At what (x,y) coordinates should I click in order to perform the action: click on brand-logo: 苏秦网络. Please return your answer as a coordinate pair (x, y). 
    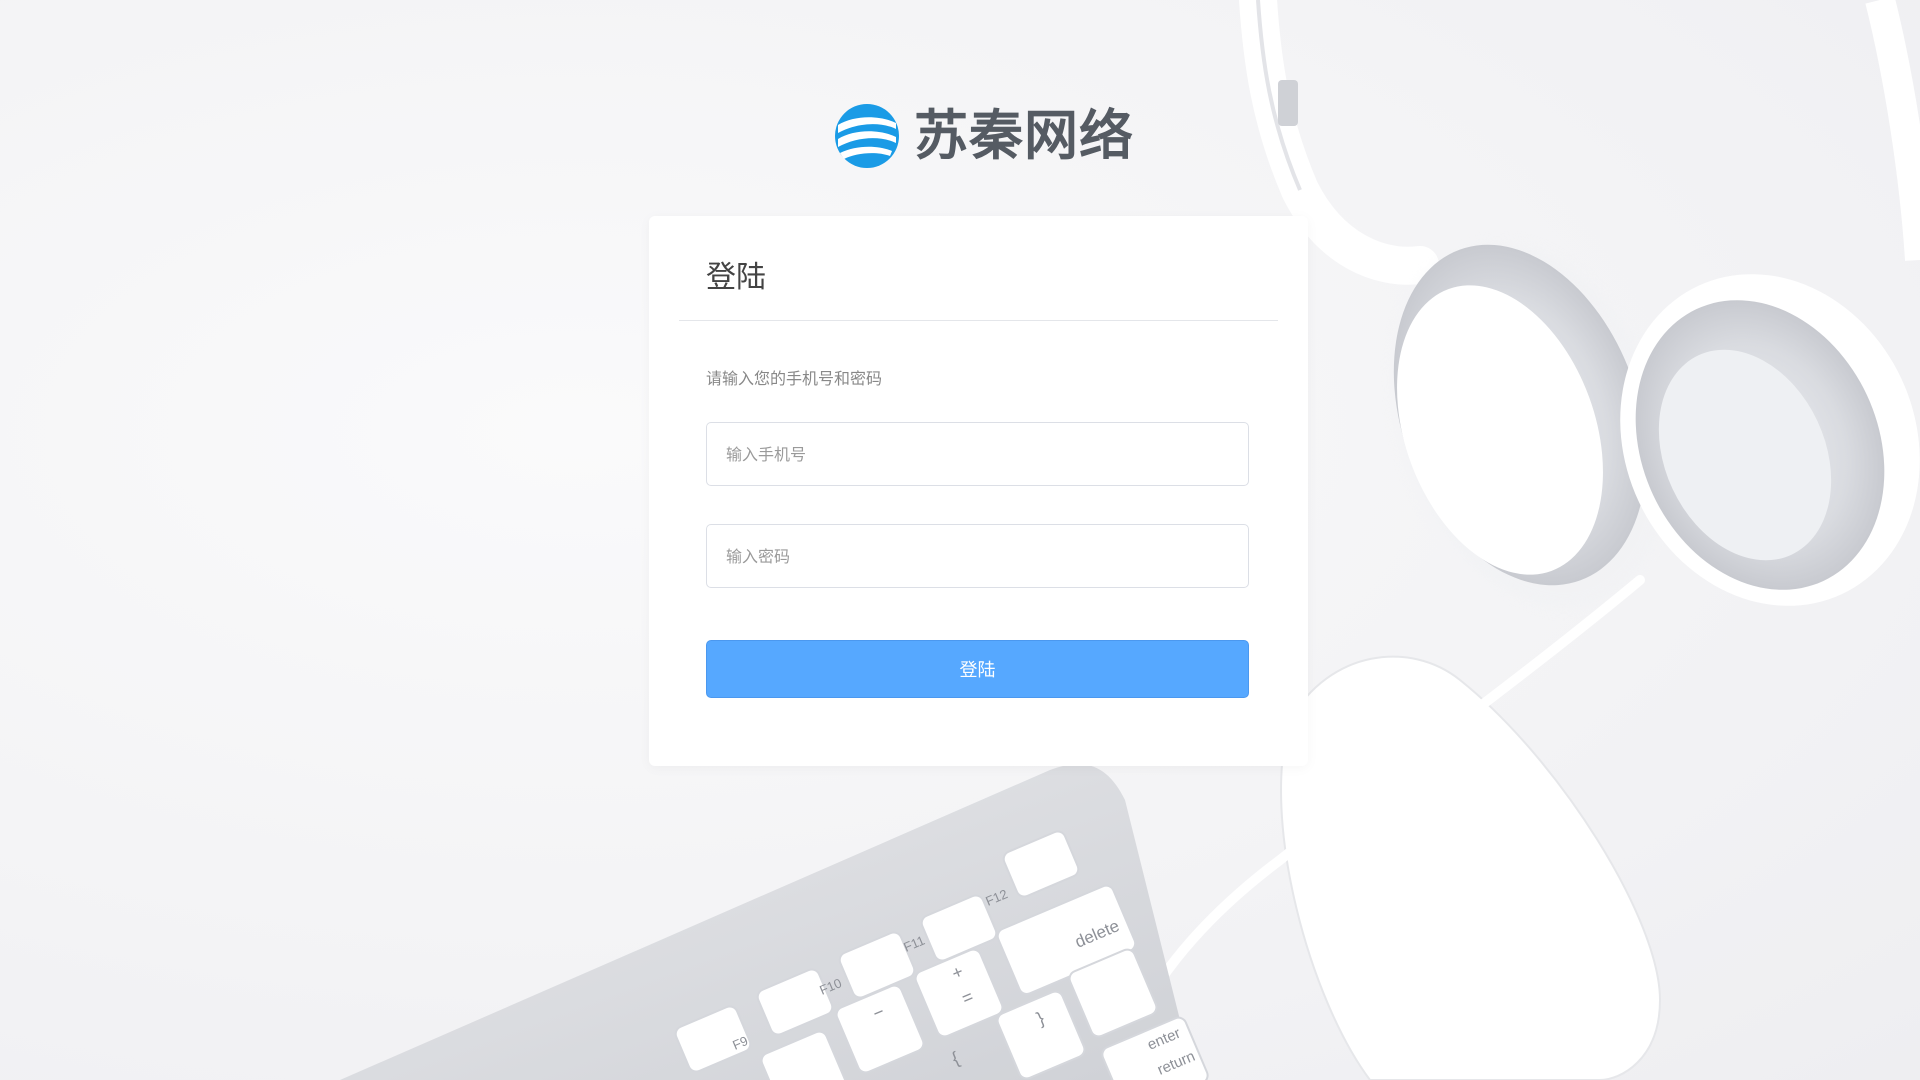
    Looking at the image, I should click on (983, 136).